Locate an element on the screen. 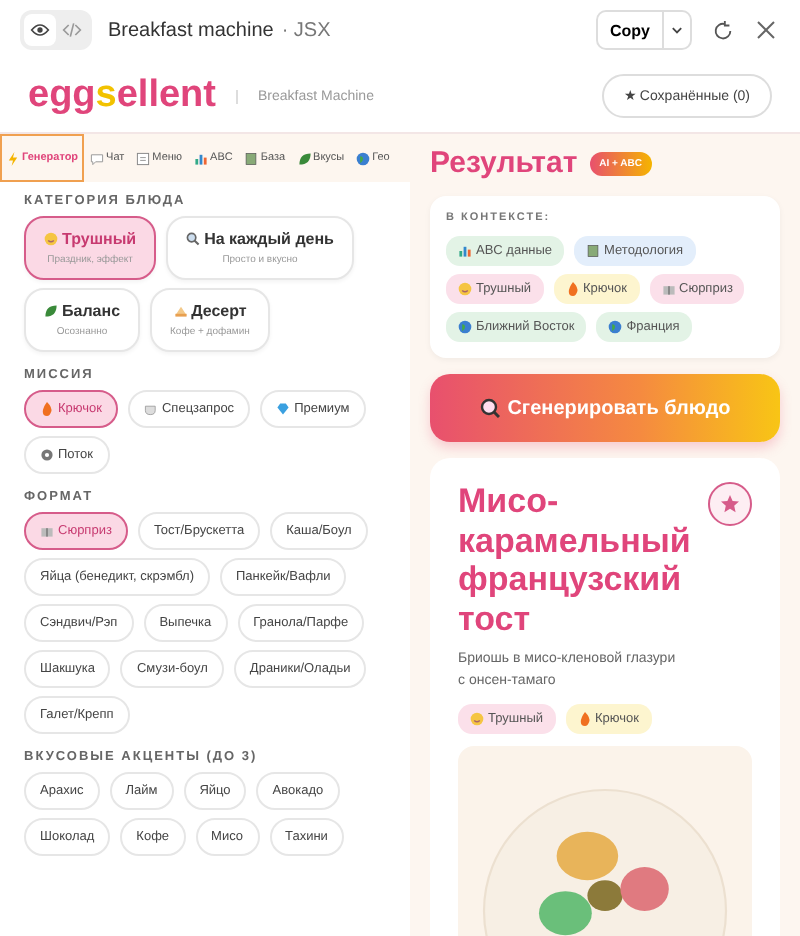 The width and height of the screenshot is (800, 936). lightning-icon is located at coordinates (13, 158).